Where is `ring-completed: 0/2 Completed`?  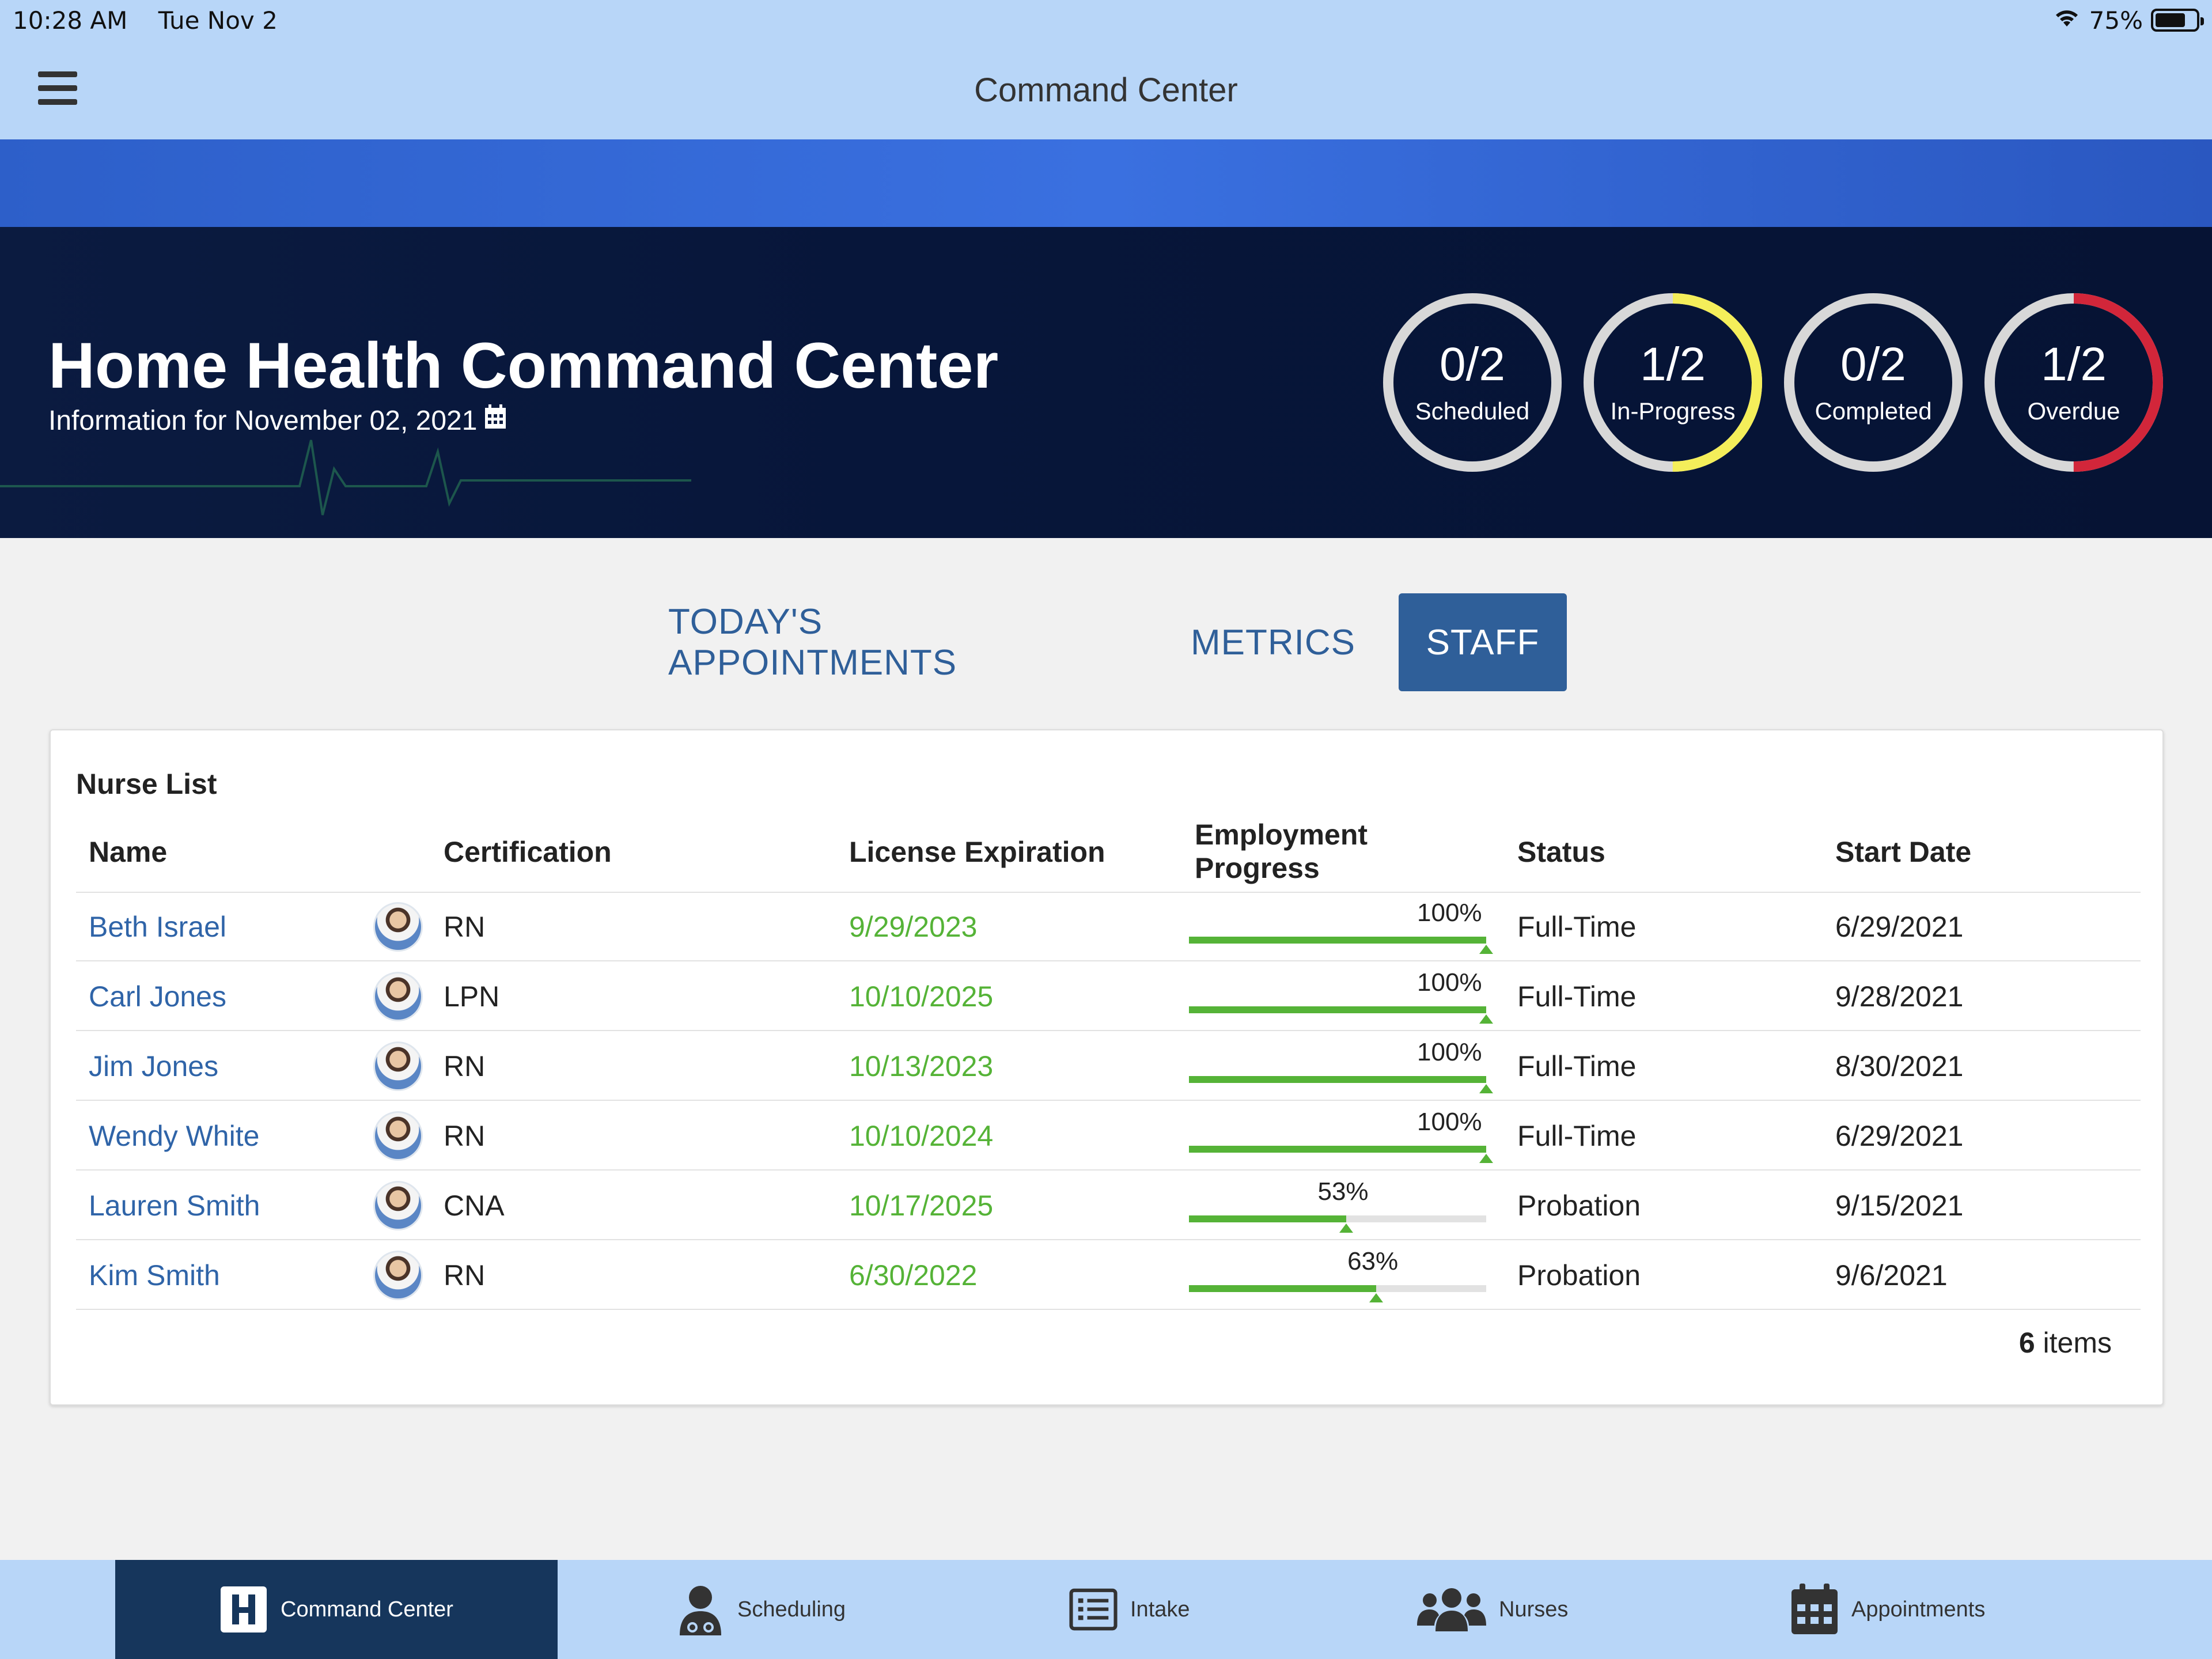
ring-completed: 0/2 Completed is located at coordinates (1873, 382).